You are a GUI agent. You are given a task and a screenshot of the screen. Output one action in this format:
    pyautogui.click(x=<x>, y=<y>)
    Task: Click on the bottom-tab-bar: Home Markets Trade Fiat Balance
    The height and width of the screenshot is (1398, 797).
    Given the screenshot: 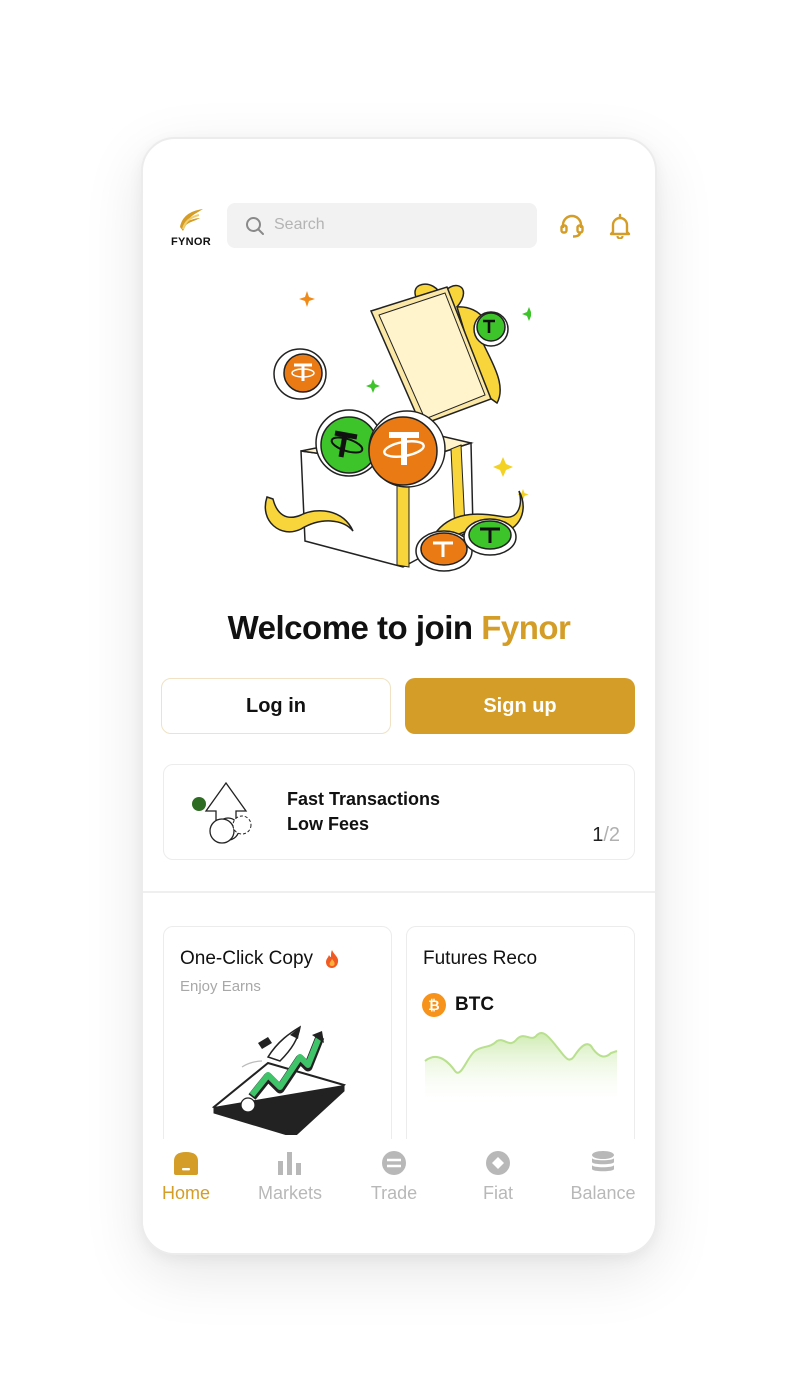 What is the action you would take?
    pyautogui.click(x=399, y=1196)
    